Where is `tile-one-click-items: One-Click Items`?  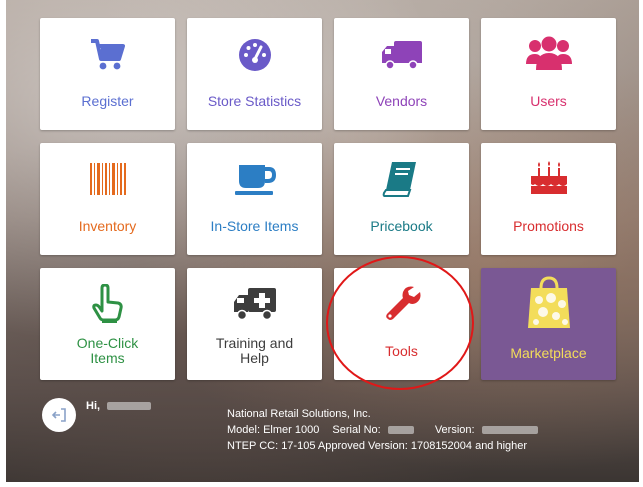
tile-one-click-items: One-Click Items is located at coordinates (107, 324).